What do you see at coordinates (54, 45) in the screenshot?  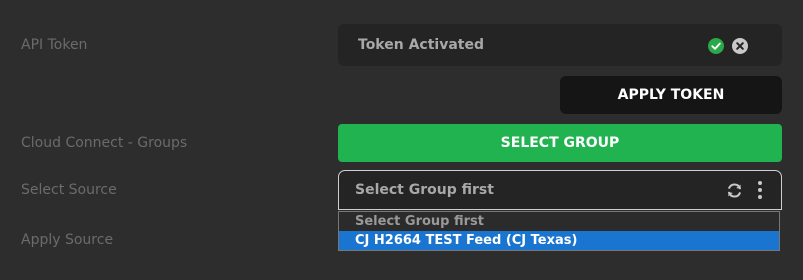 I see `api-token-label: API Token` at bounding box center [54, 45].